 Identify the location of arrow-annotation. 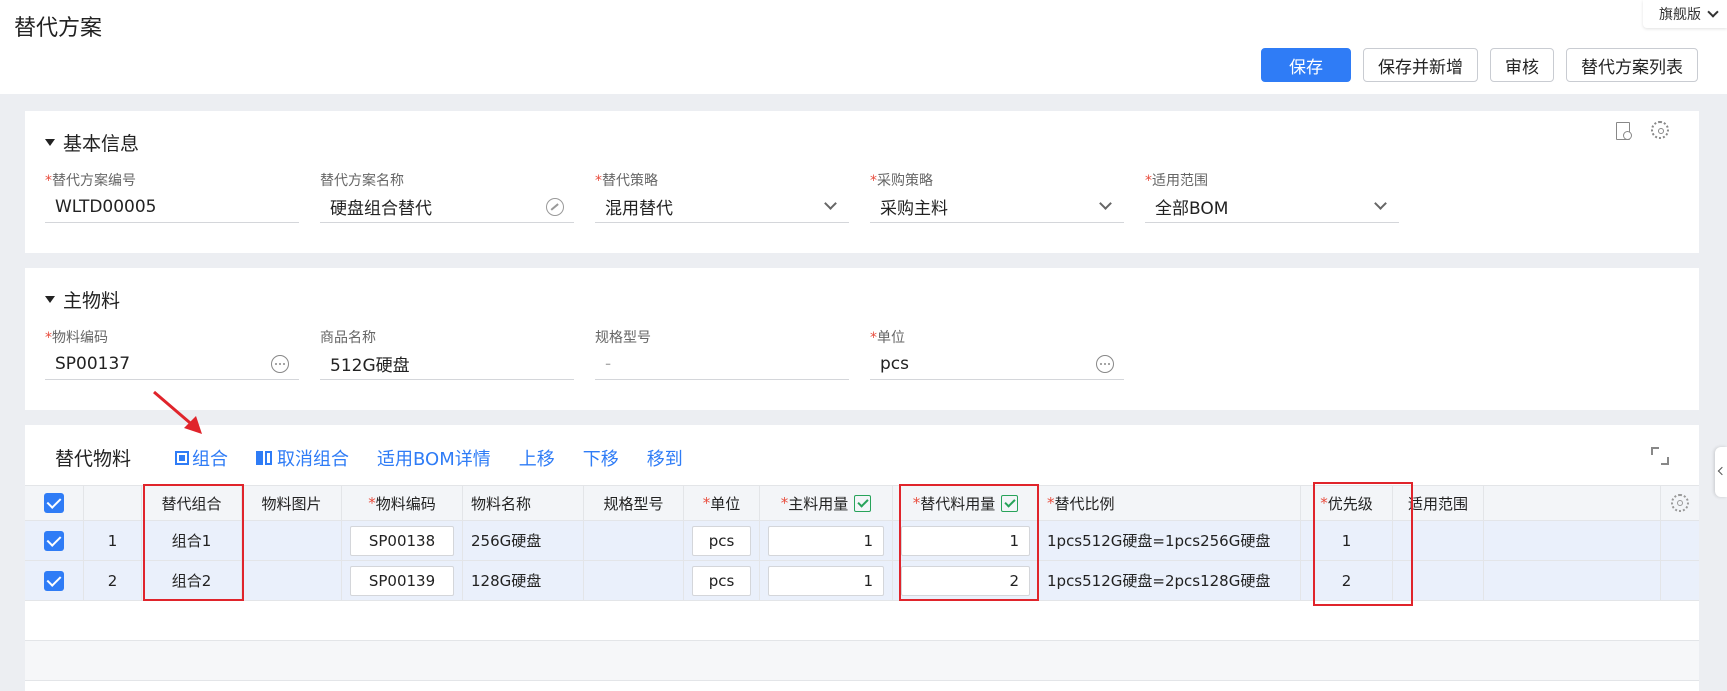
(177, 412).